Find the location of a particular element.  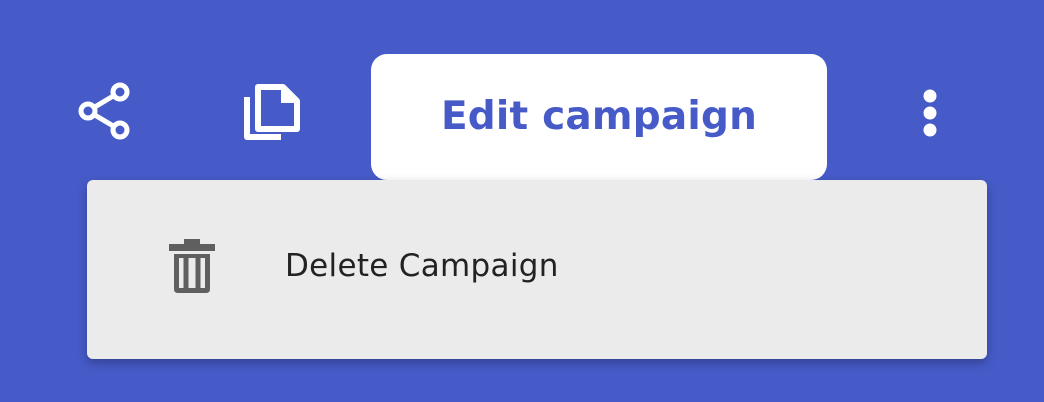

share-button is located at coordinates (105, 111).